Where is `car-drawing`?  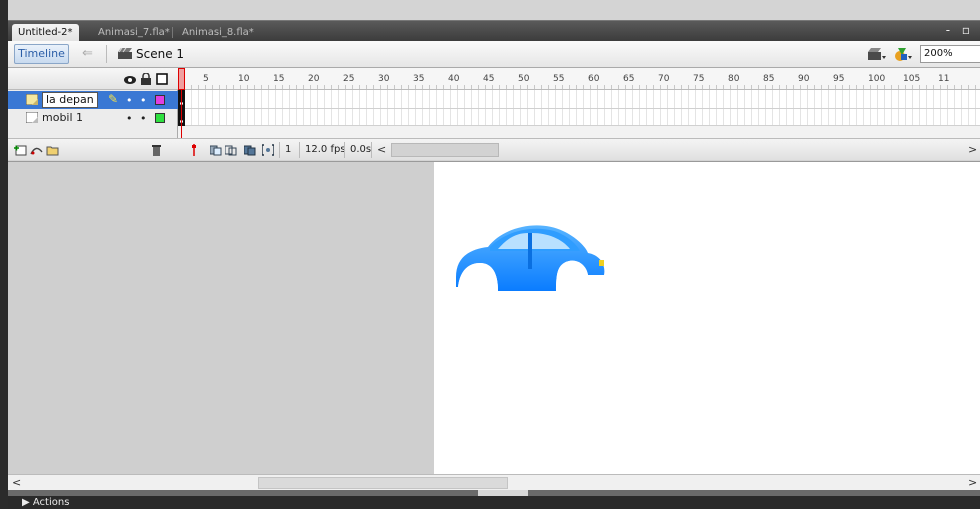 car-drawing is located at coordinates (528, 257).